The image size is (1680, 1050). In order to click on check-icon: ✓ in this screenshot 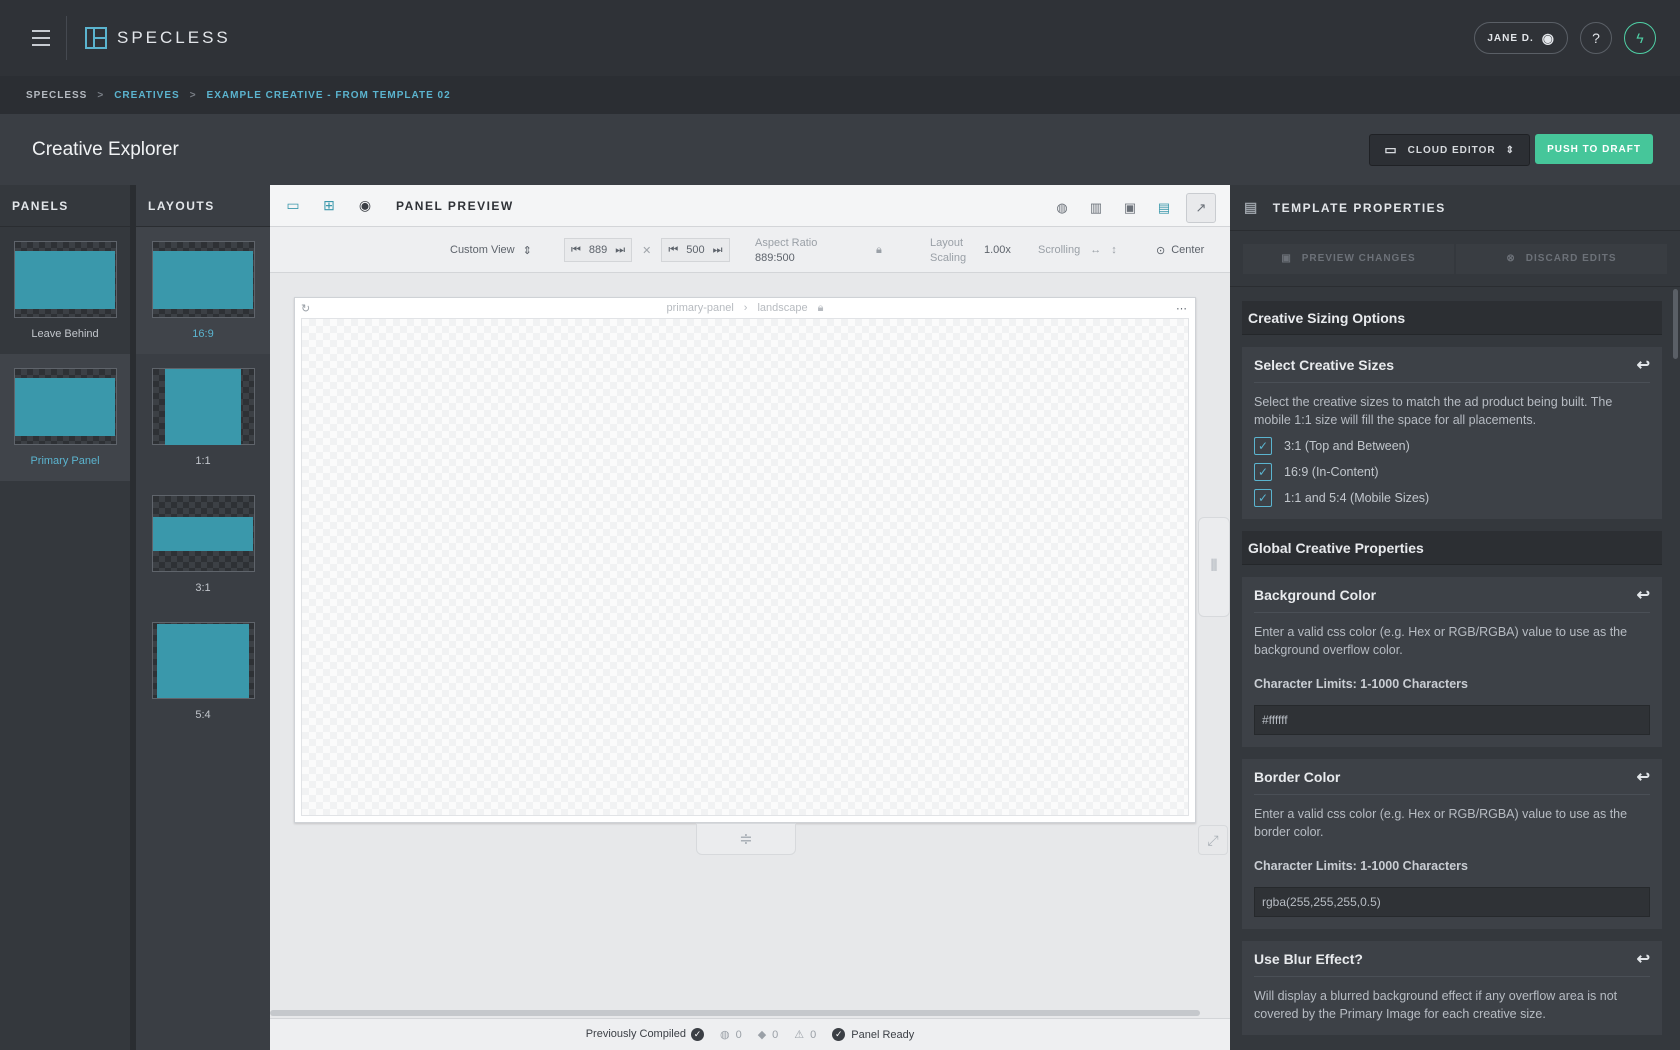, I will do `click(697, 1034)`.